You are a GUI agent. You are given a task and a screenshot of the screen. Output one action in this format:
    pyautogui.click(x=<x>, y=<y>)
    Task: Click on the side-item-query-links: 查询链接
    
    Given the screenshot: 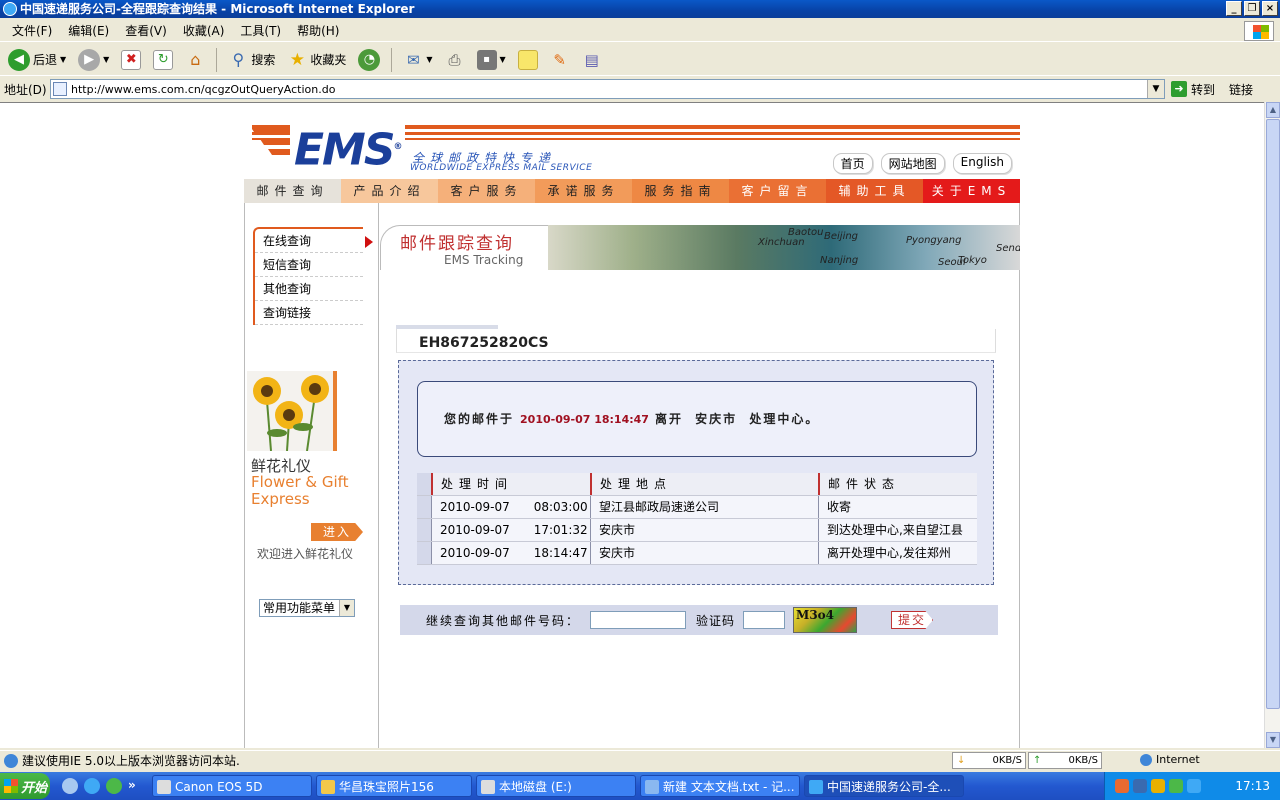 What is the action you would take?
    pyautogui.click(x=309, y=313)
    